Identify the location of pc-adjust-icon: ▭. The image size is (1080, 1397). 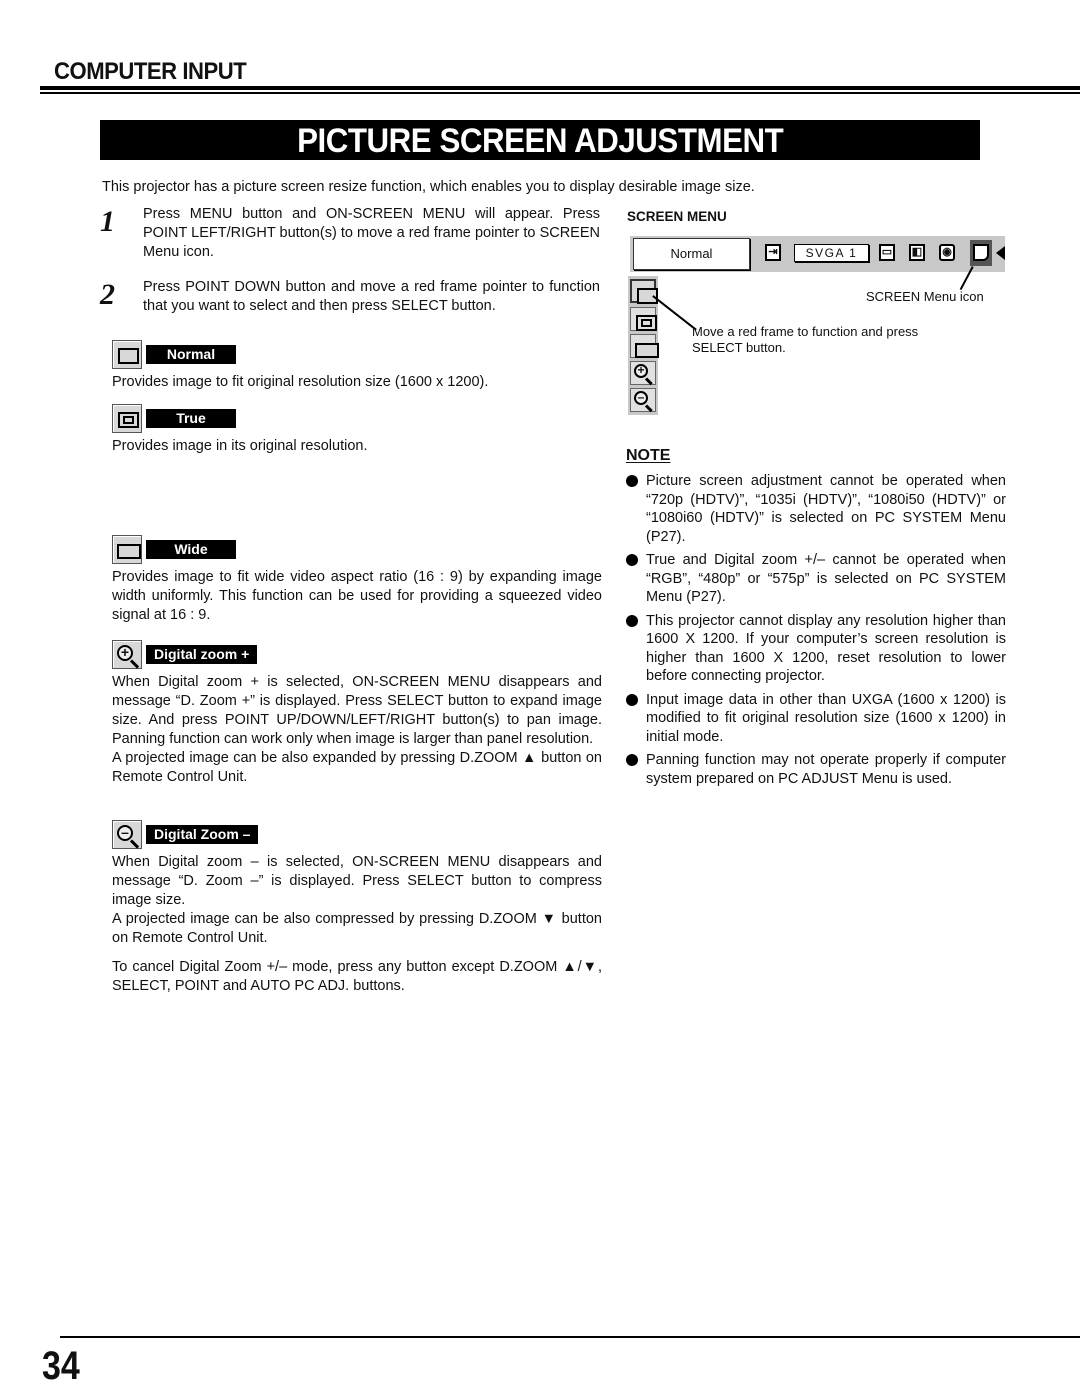
(887, 252).